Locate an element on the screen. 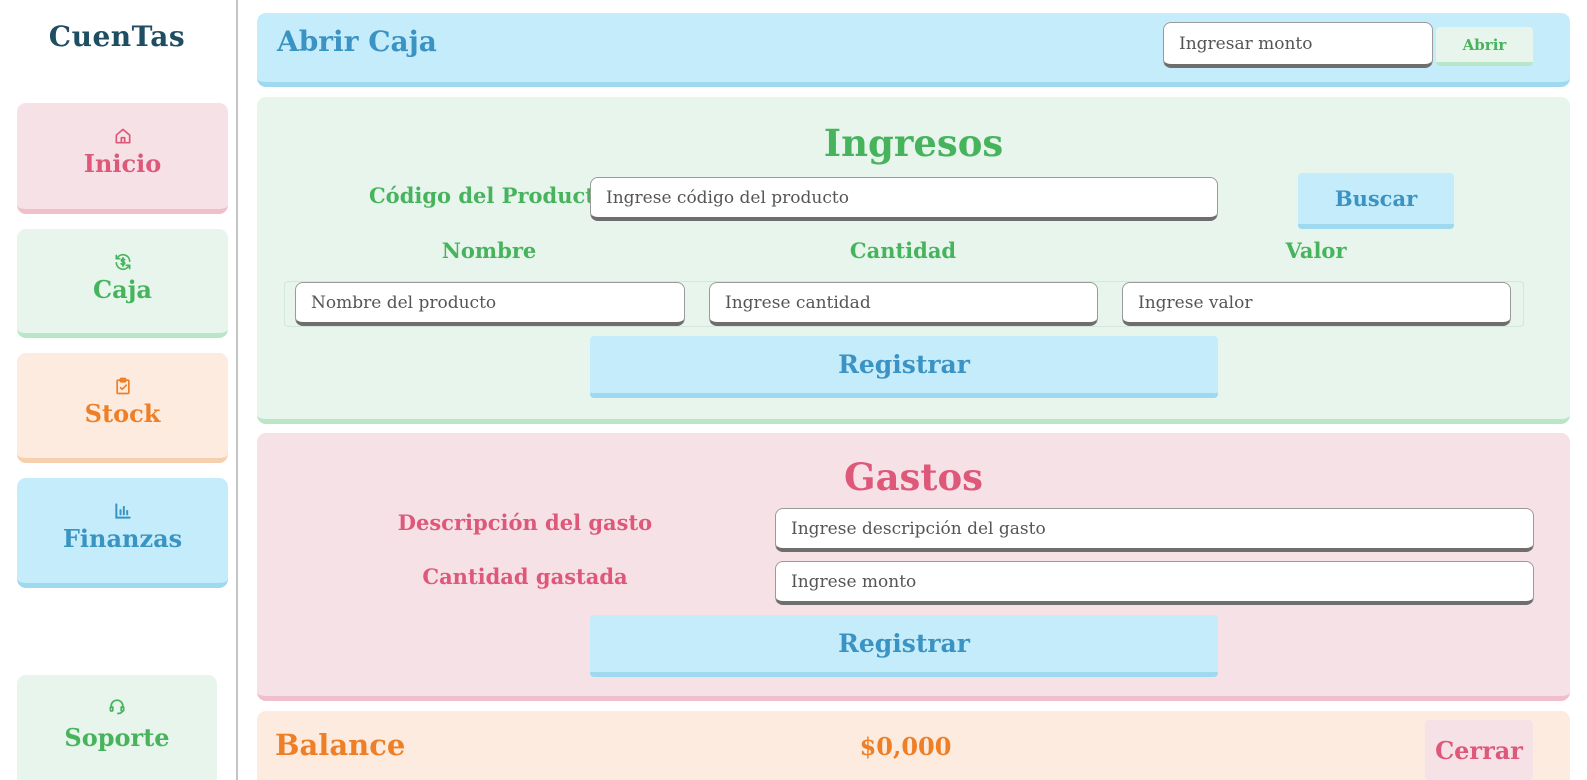  nombre-producto-input is located at coordinates (490, 304).